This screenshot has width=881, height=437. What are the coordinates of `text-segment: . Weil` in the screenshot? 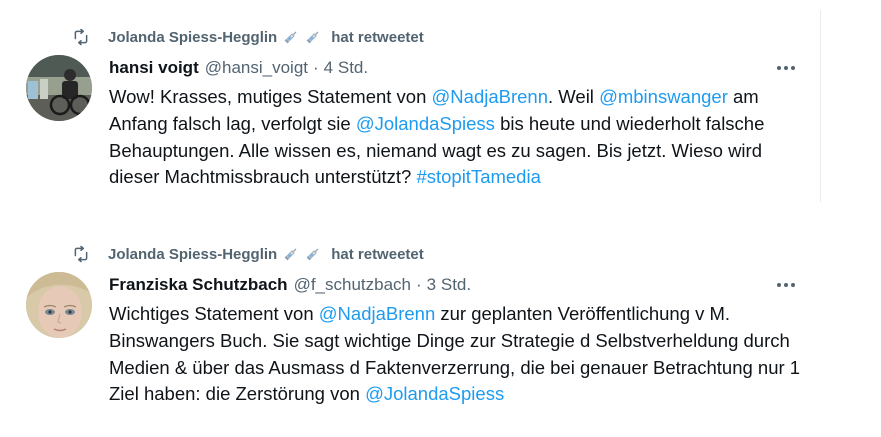 It's located at (574, 96).